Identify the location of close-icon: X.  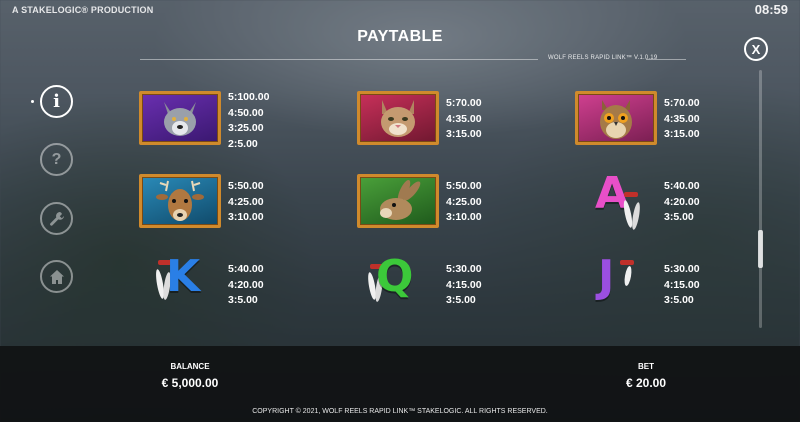
(756, 49).